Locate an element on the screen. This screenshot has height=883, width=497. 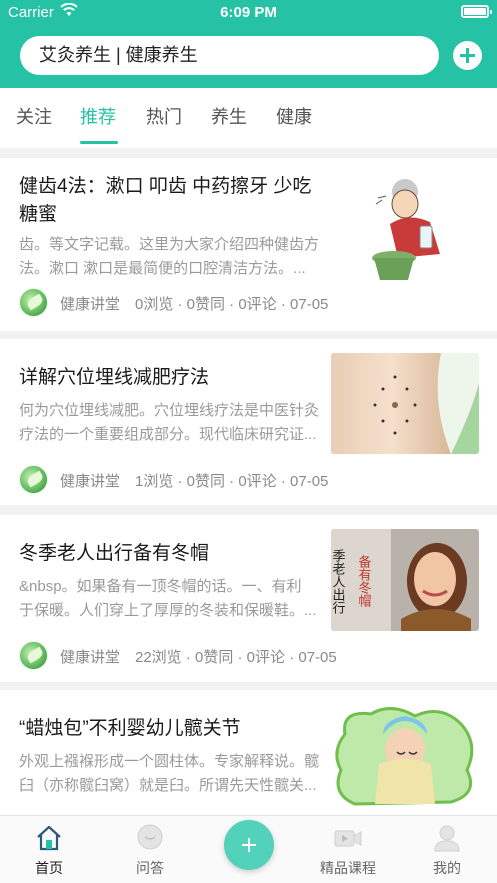
app-header: Carrier 6:09 PM 艾灸养生 | 健康养生 is located at coordinates (248, 44).